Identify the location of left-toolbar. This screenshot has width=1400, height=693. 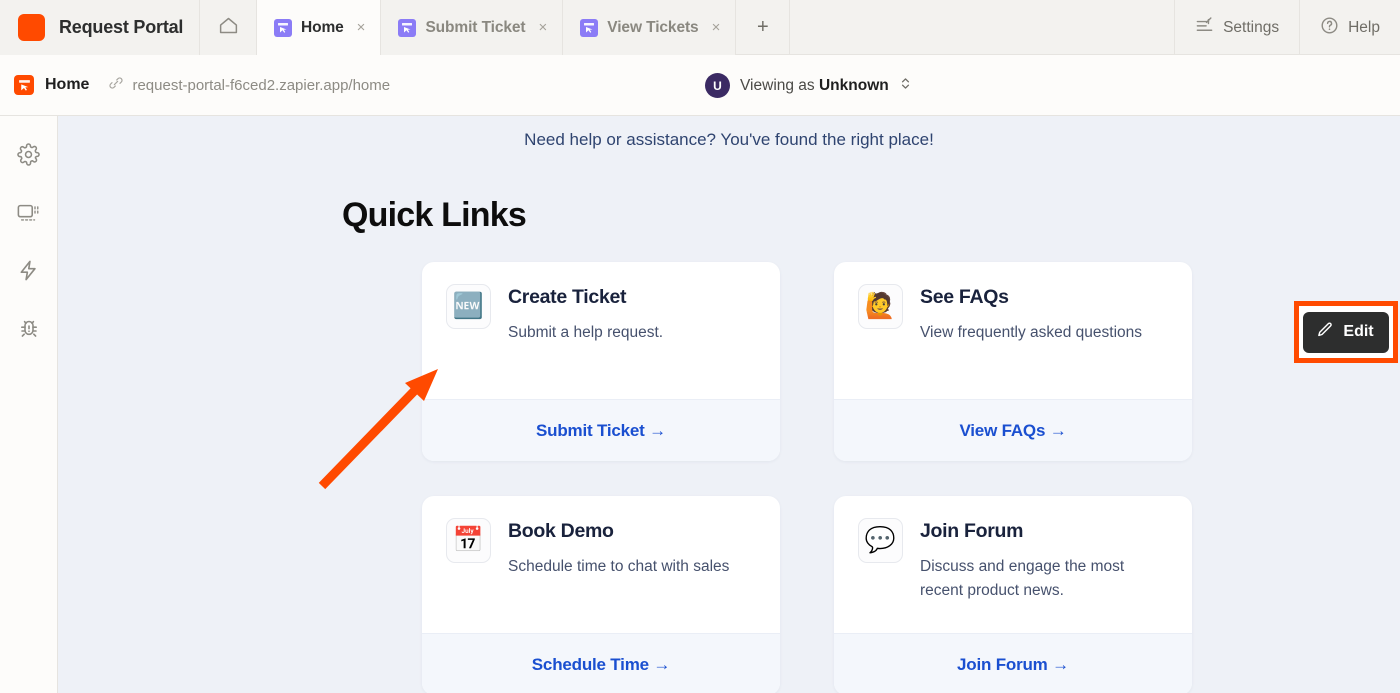
(29, 404).